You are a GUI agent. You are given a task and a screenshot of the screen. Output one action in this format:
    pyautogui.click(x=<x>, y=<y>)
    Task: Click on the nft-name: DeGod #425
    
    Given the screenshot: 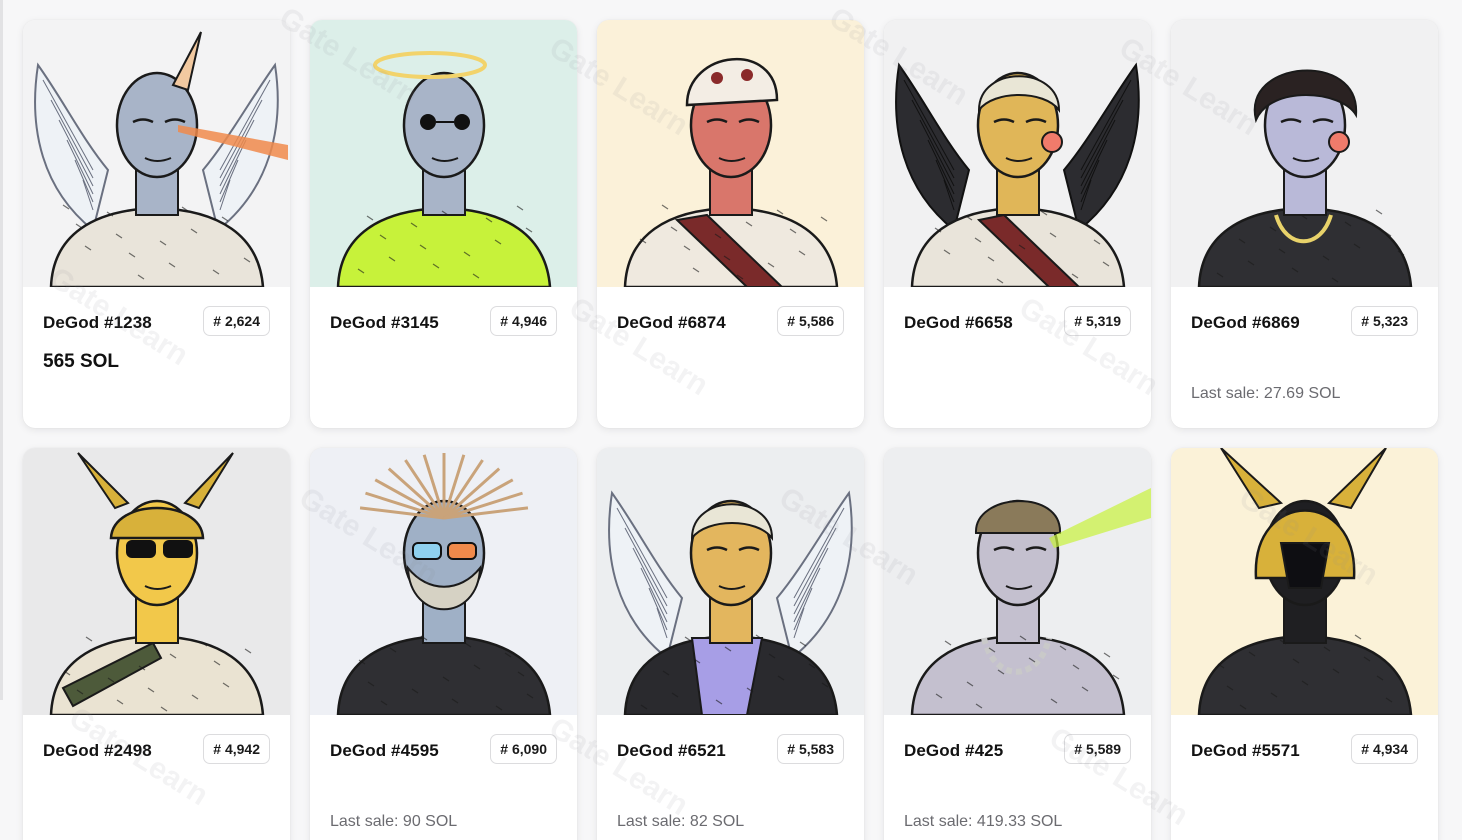 What is the action you would take?
    pyautogui.click(x=954, y=750)
    